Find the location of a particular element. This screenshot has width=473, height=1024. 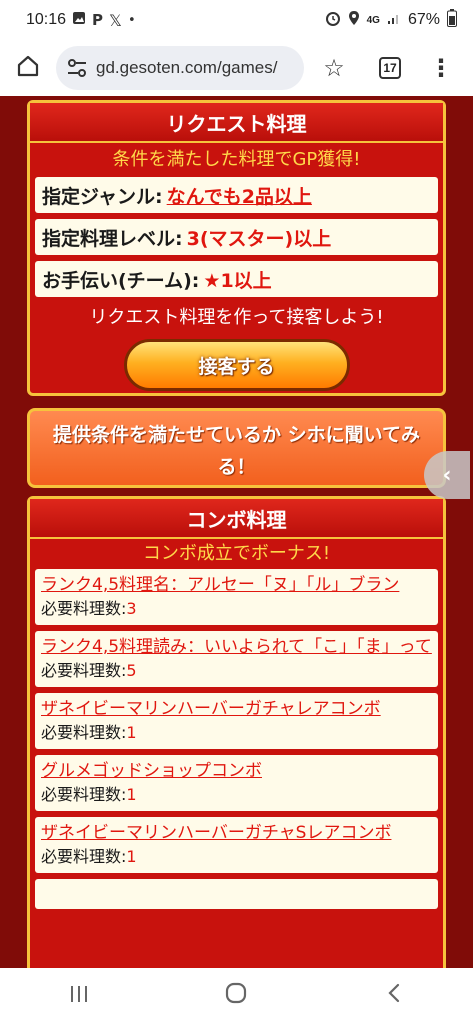

list-item: ランク4,5料理読み：いいよられて「こ」「ま」って 必要料理数:5 is located at coordinates (236, 659).